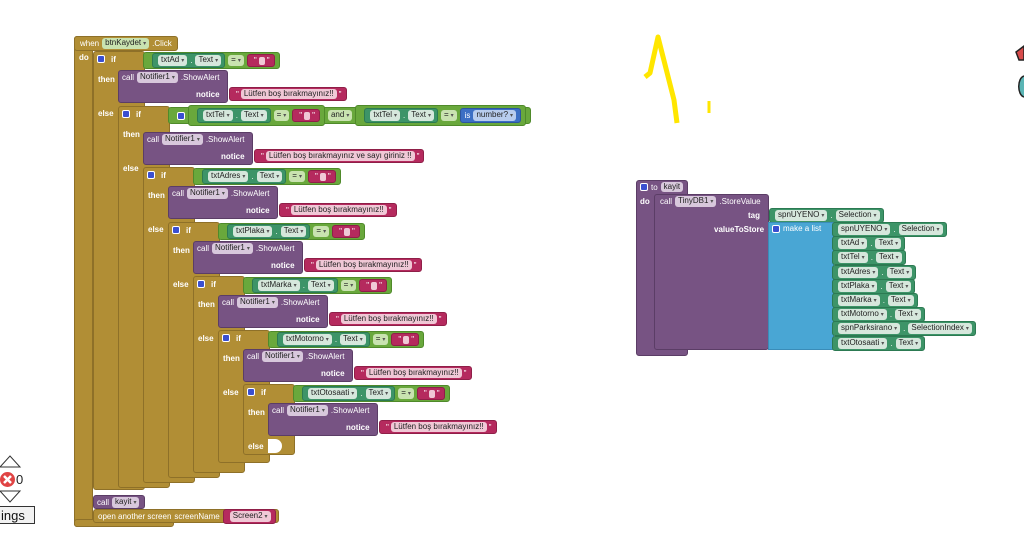 The image size is (1024, 535). I want to click on make-a-list-block, so click(801, 286).